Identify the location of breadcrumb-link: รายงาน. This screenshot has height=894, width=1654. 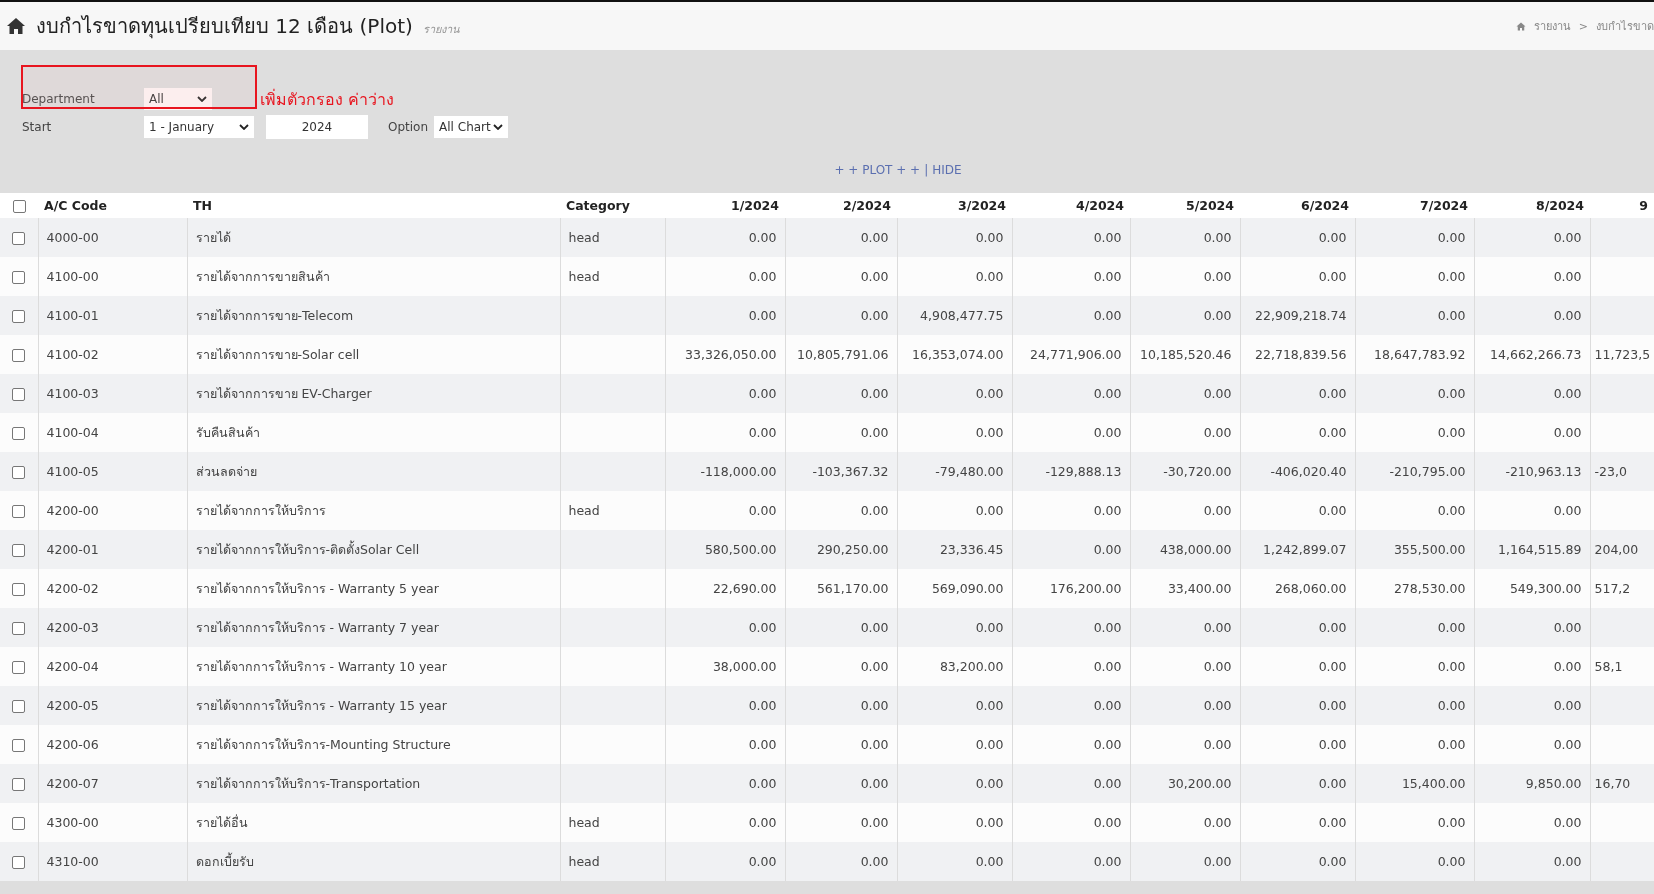
(1552, 26).